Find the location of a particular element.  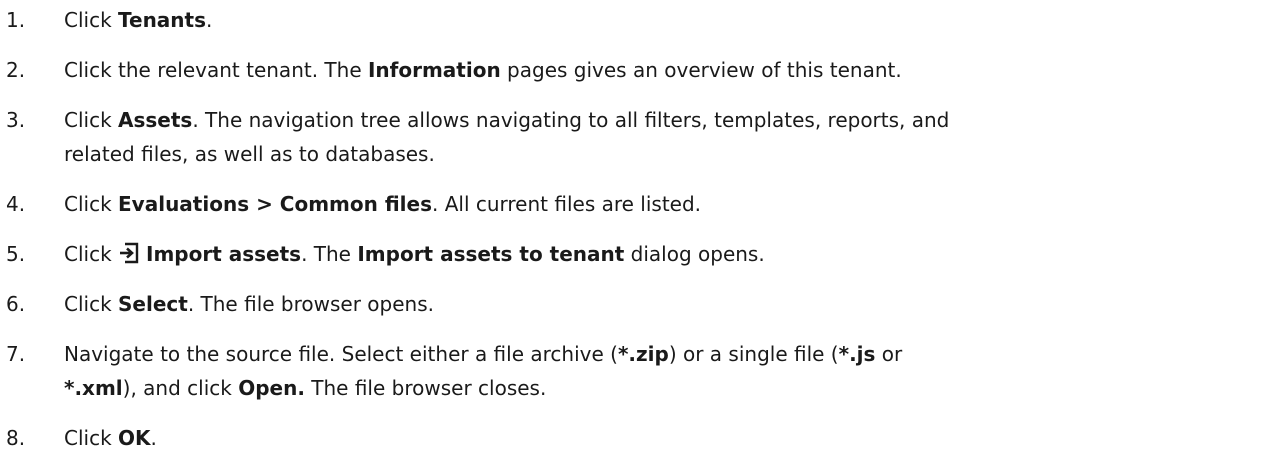

step-number: 1. is located at coordinates (16, 20).